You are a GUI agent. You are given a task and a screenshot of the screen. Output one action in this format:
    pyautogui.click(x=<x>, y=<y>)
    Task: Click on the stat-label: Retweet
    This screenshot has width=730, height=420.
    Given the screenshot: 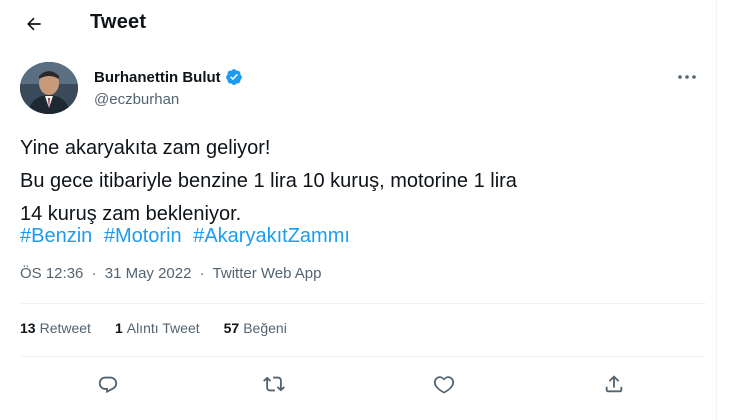 What is the action you would take?
    pyautogui.click(x=65, y=328)
    